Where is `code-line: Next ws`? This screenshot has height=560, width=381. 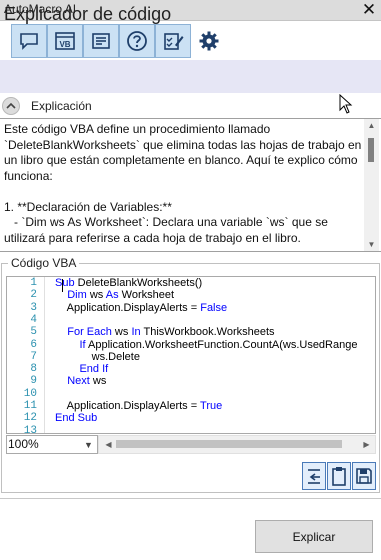
code-line: Next ws is located at coordinates (87, 381).